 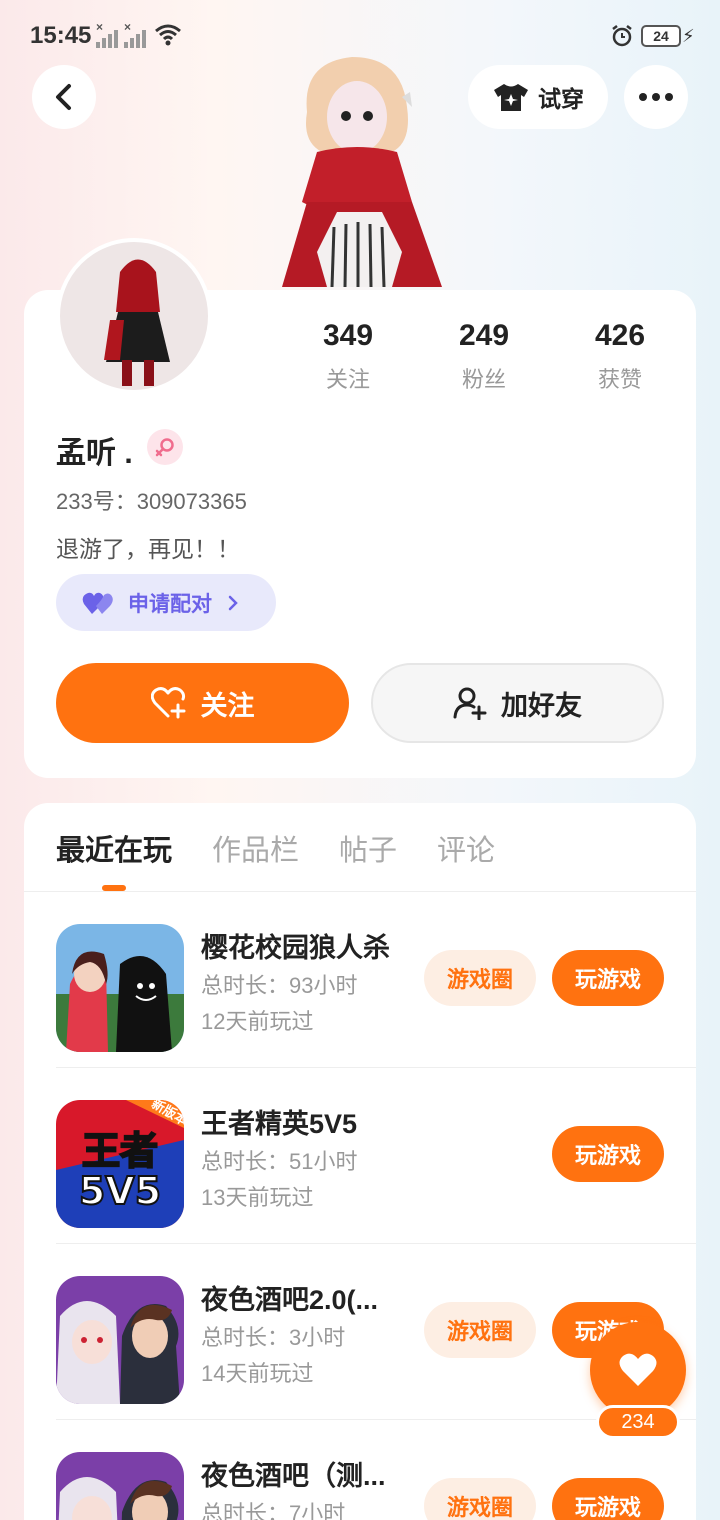 I want to click on game-name: 樱花校园狼人杀, so click(x=295, y=948).